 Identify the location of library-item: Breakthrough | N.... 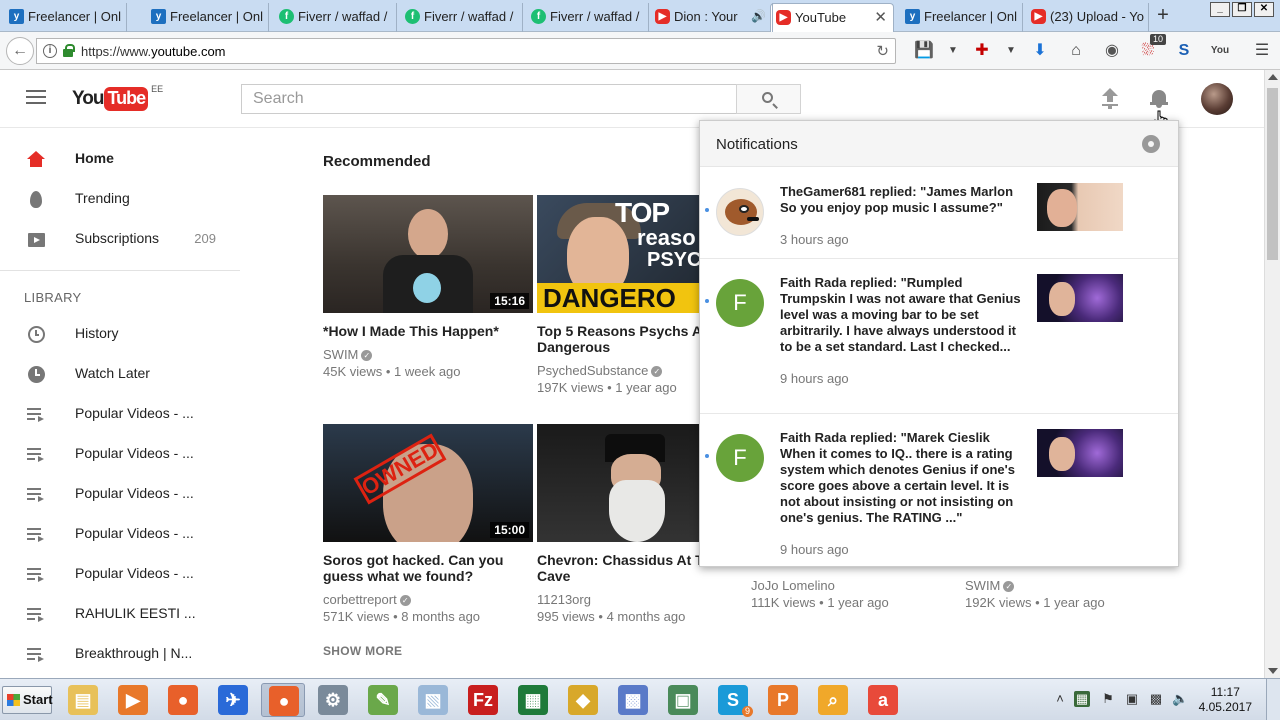
(120, 654).